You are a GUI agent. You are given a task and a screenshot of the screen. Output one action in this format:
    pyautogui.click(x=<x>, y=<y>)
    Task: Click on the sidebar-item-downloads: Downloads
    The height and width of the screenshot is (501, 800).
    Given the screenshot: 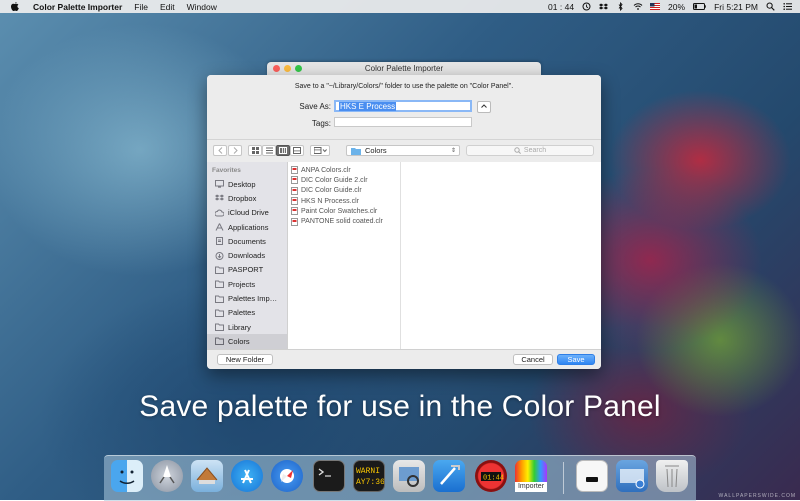 What is the action you would take?
    pyautogui.click(x=247, y=255)
    